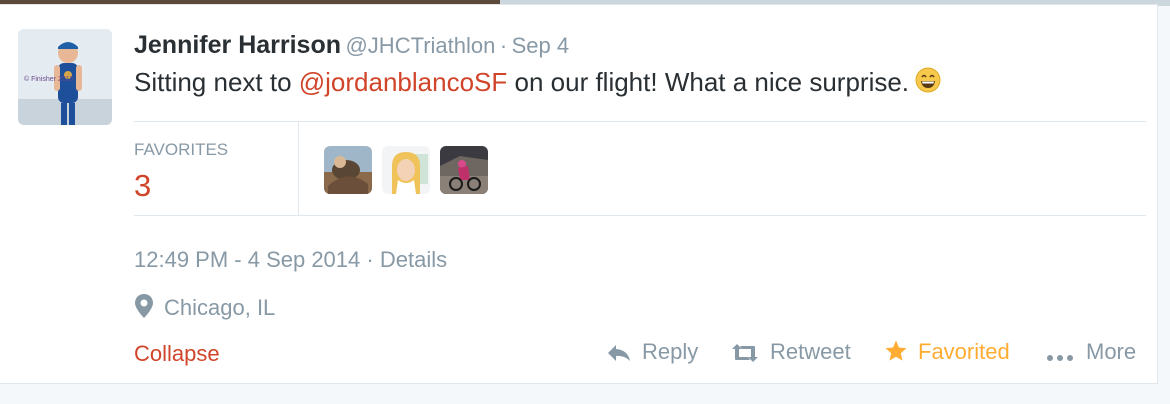 This screenshot has width=1170, height=404. I want to click on retweet-button: Retweet, so click(790, 354).